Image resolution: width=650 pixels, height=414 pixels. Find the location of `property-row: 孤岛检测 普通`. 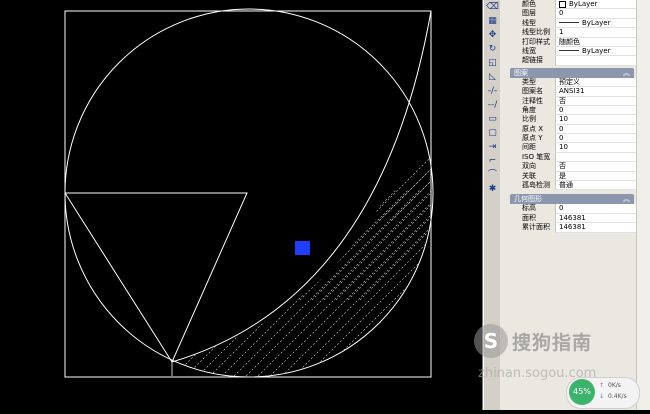

property-row: 孤岛检测 普通 is located at coordinates (572, 186).